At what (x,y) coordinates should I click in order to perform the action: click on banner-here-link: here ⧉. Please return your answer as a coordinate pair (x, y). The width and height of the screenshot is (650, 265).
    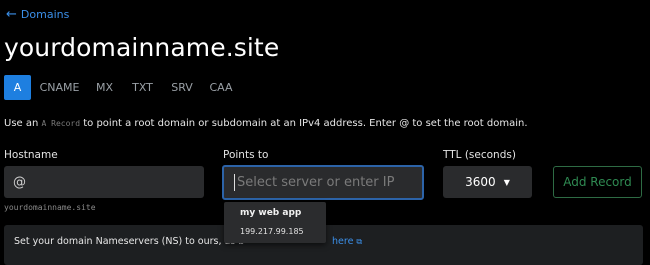
    Looking at the image, I should click on (347, 241).